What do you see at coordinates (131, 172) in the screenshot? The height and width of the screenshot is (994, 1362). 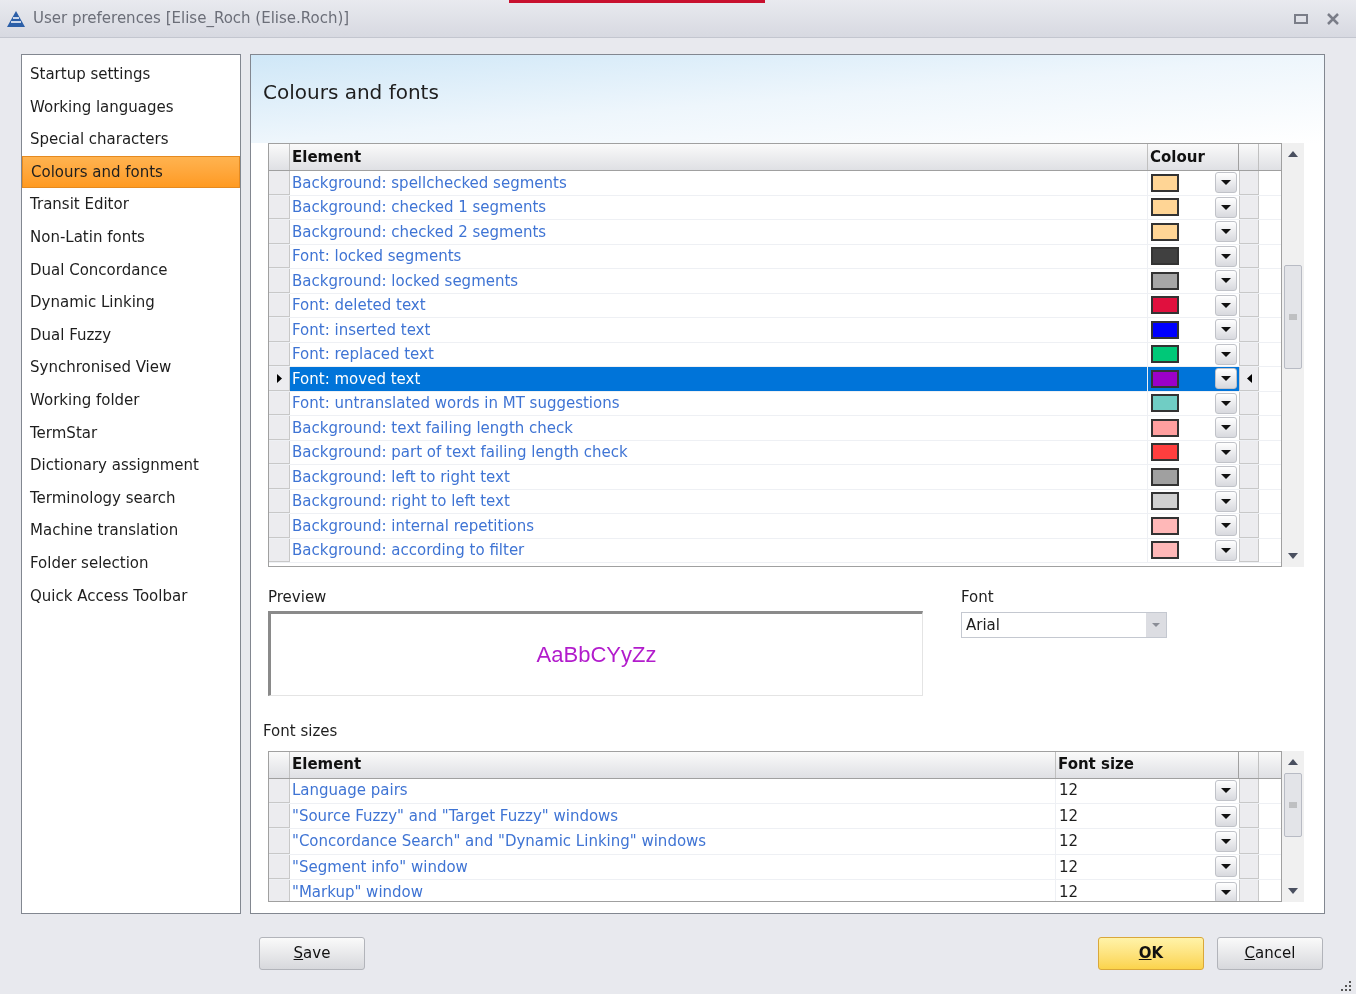 I see `sidebar-item: Colours and fonts` at bounding box center [131, 172].